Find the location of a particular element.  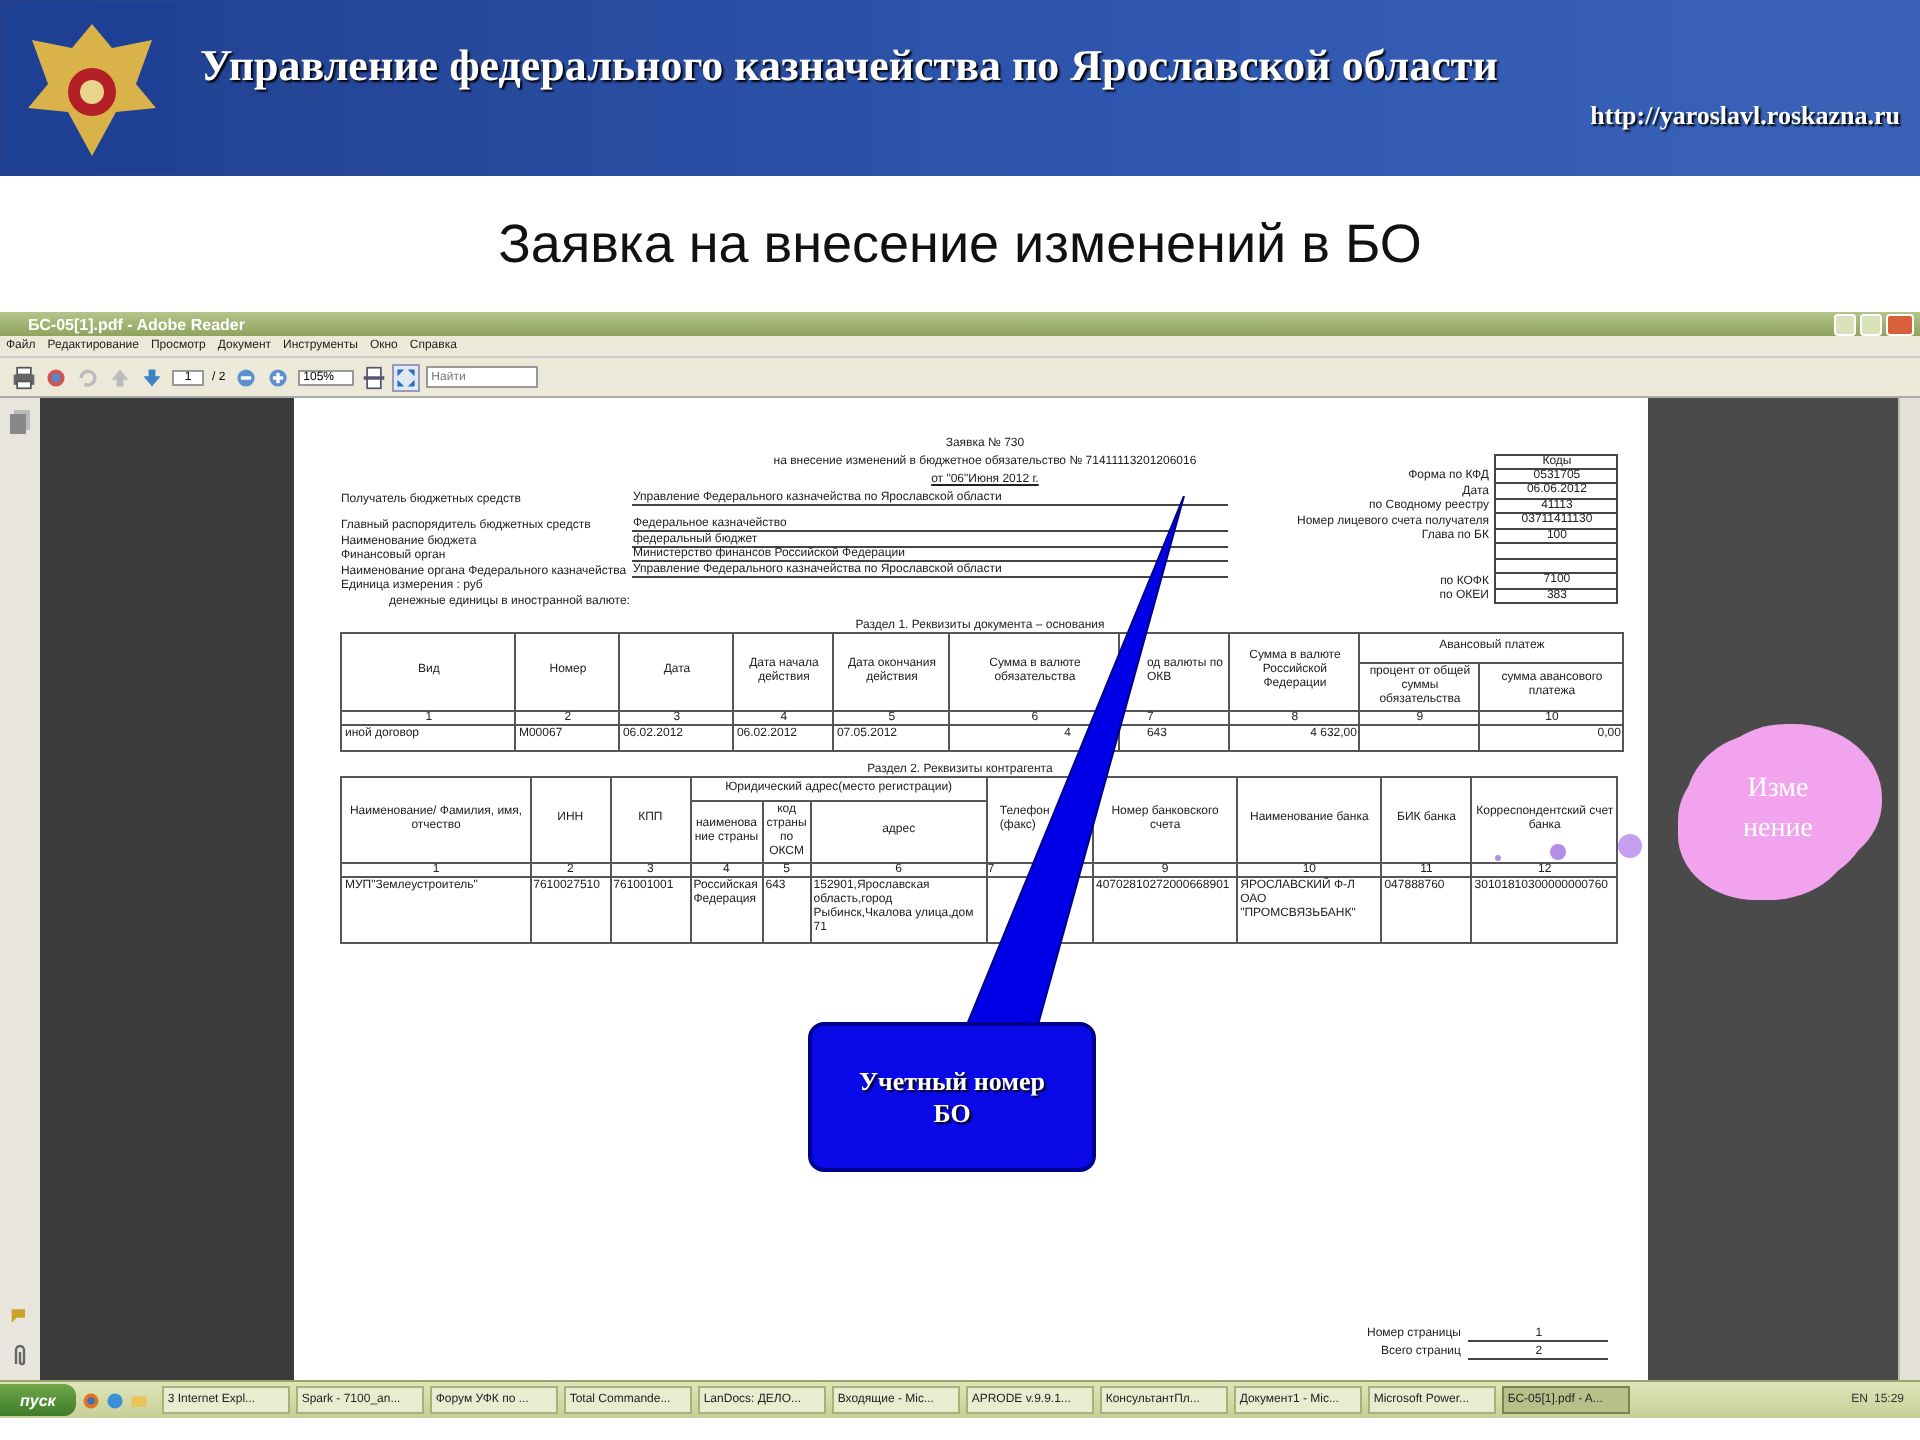

cloud-text: нение is located at coordinates (1778, 830).